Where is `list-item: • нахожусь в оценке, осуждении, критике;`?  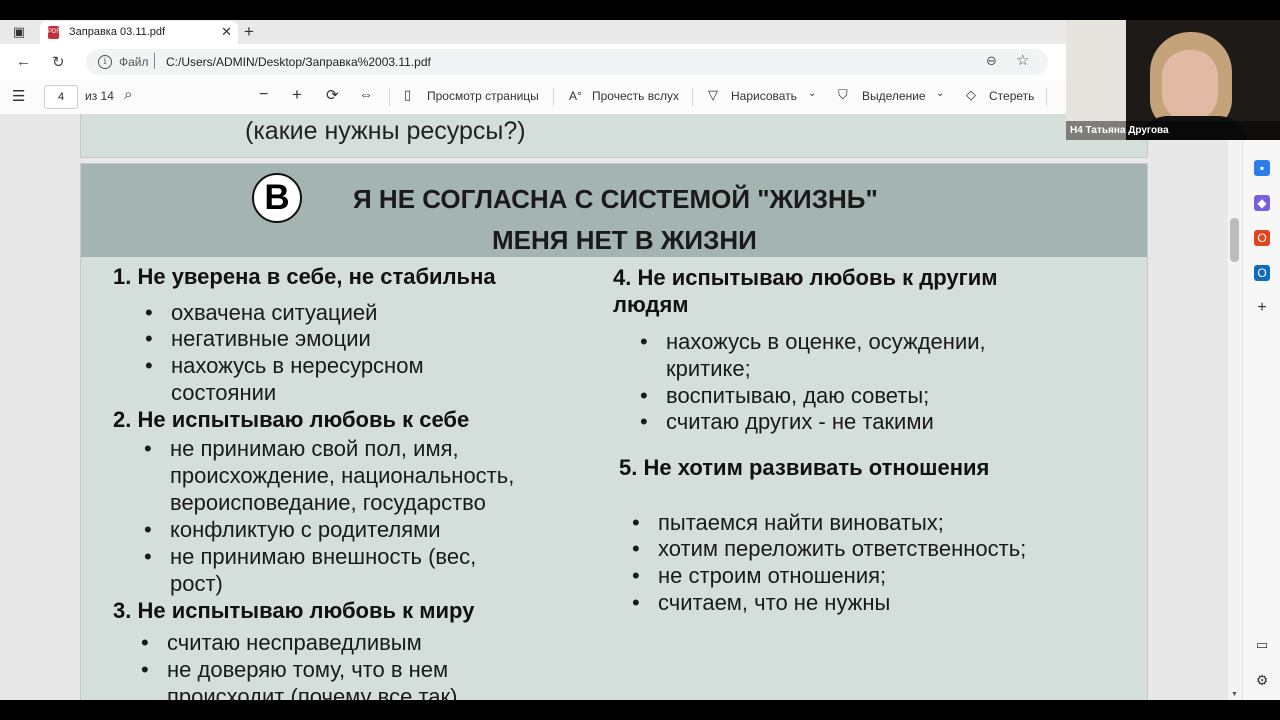
list-item: • нахожусь в оценке, осуждении, критике; is located at coordinates (813, 355).